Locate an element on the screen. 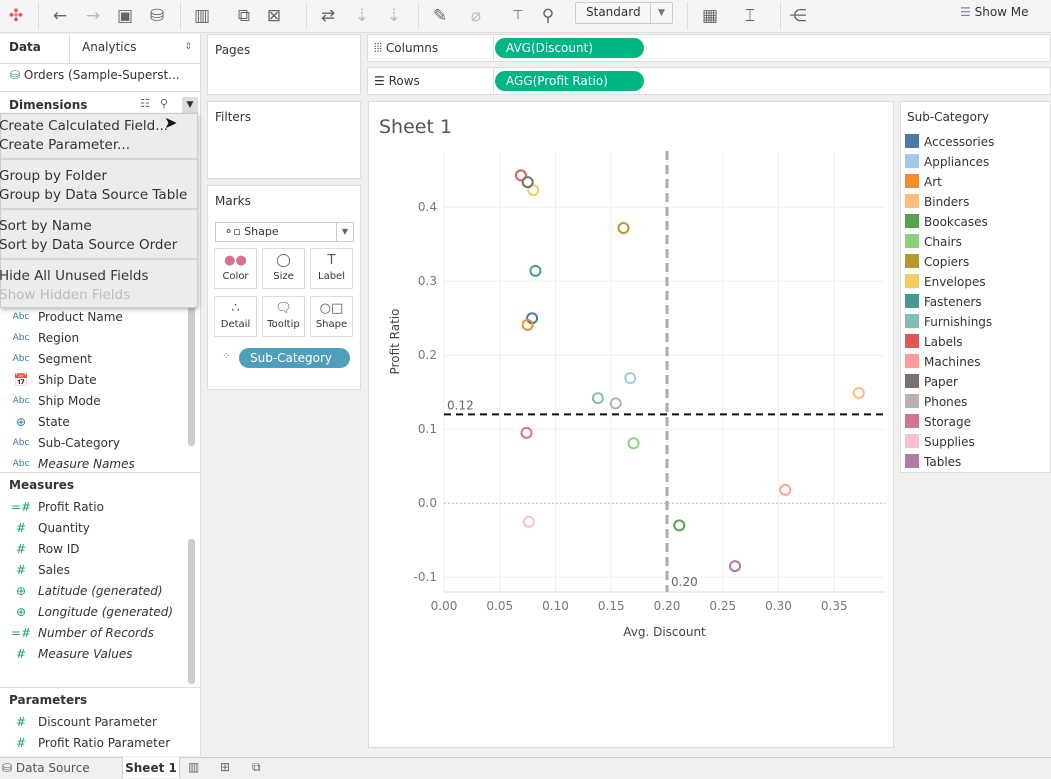 This screenshot has height=779, width=1051. sub-category-color-pill: Sub-Category is located at coordinates (294, 358).